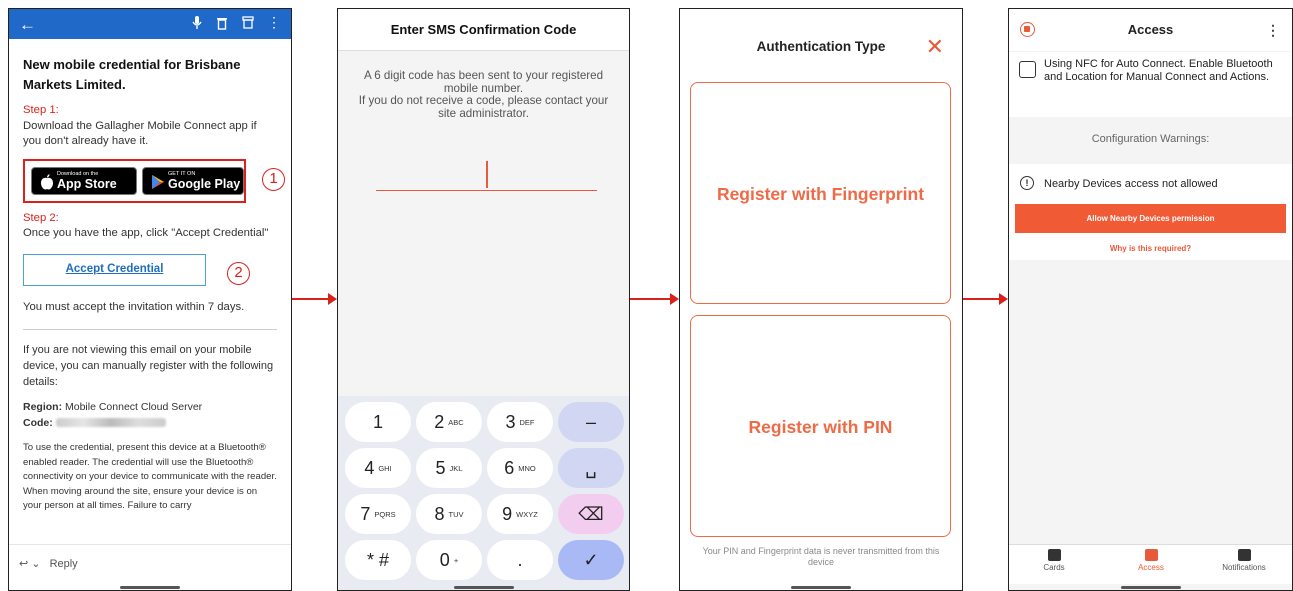  Describe the element at coordinates (1150, 248) in the screenshot. I see `why-required-link: Why is this required?` at that location.